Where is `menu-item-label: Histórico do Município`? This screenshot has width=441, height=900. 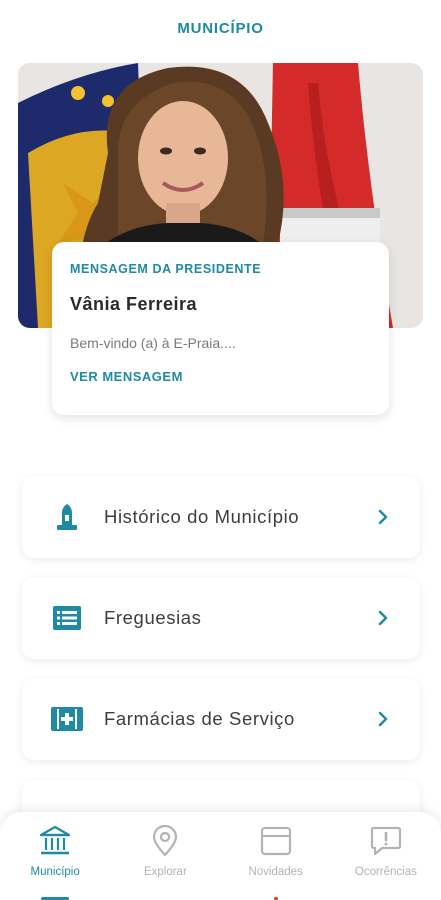
menu-item-label: Histórico do Município is located at coordinates (202, 516).